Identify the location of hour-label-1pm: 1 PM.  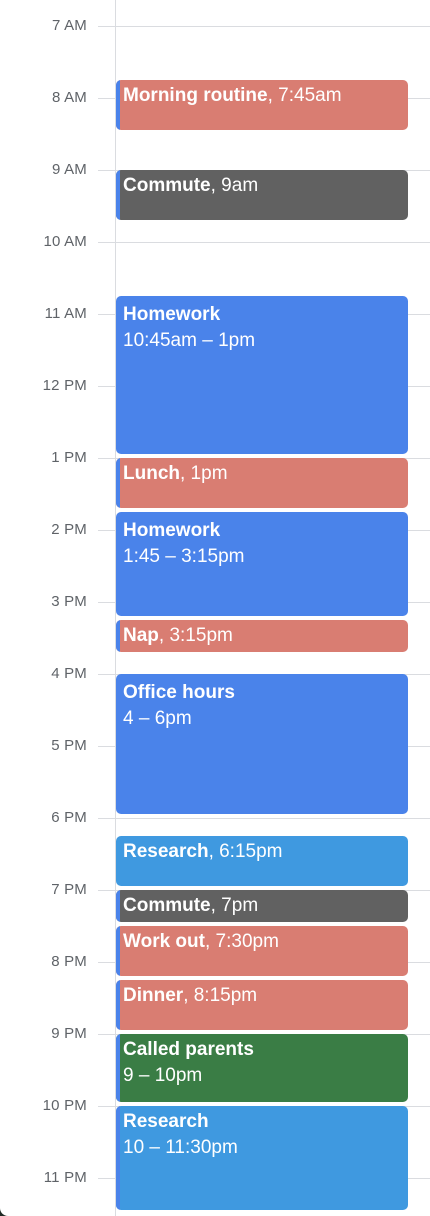
(69, 457).